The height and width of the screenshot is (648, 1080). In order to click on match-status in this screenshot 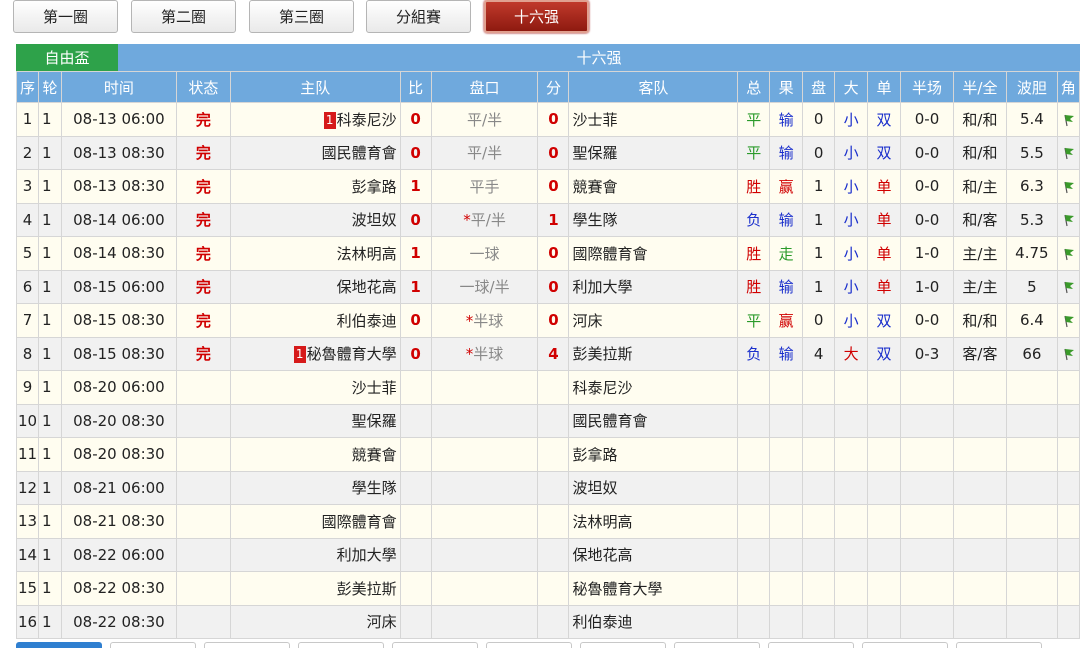, I will do `click(203, 487)`.